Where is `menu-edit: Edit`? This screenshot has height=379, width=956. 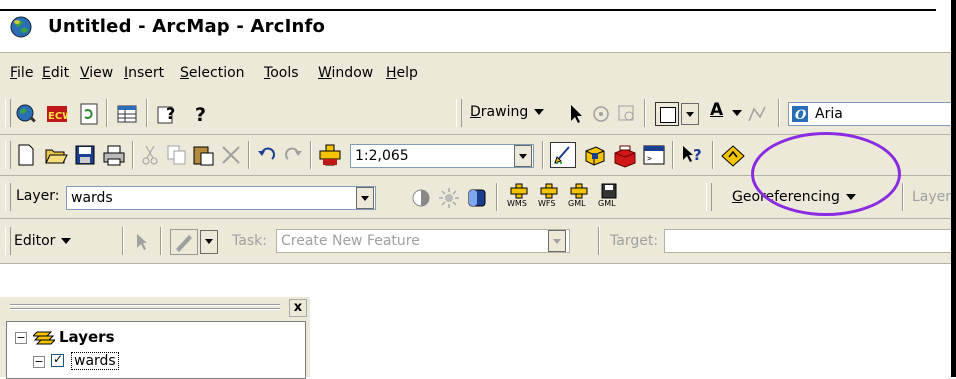 menu-edit: Edit is located at coordinates (55, 73).